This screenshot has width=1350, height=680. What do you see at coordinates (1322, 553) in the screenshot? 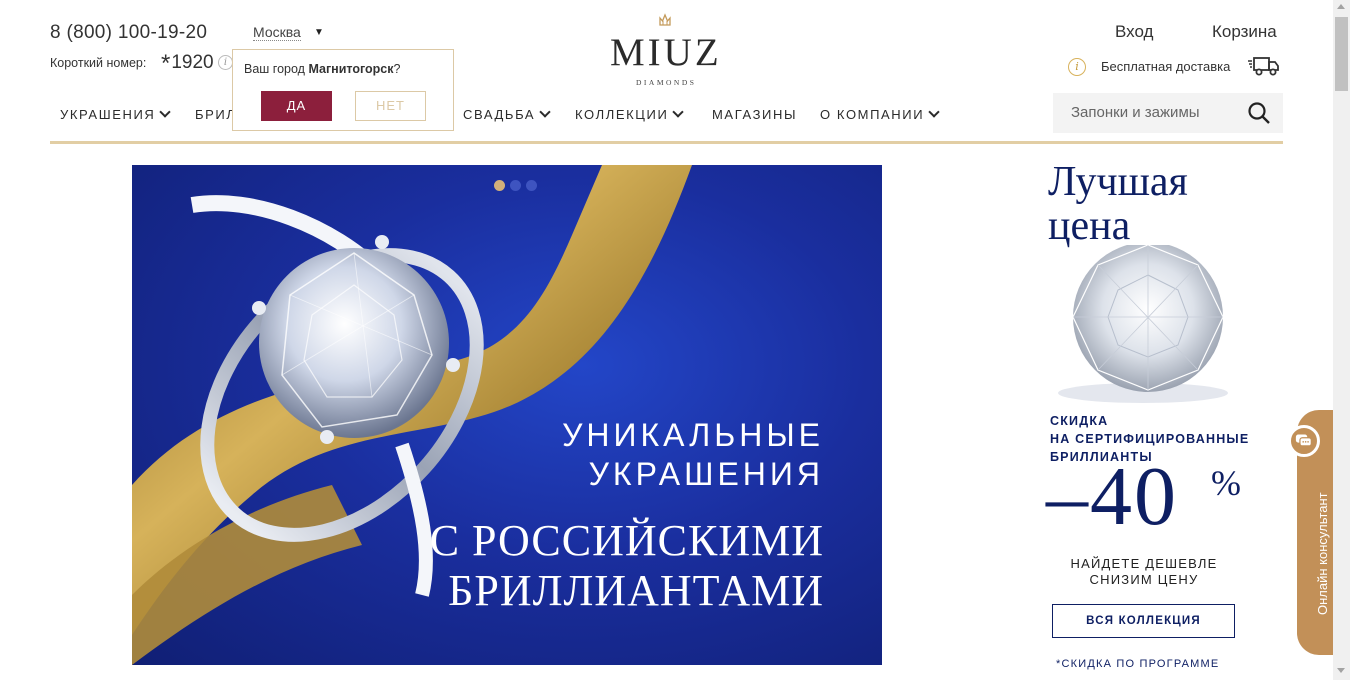
I see `online-consultant-label: Онлайн консультант` at bounding box center [1322, 553].